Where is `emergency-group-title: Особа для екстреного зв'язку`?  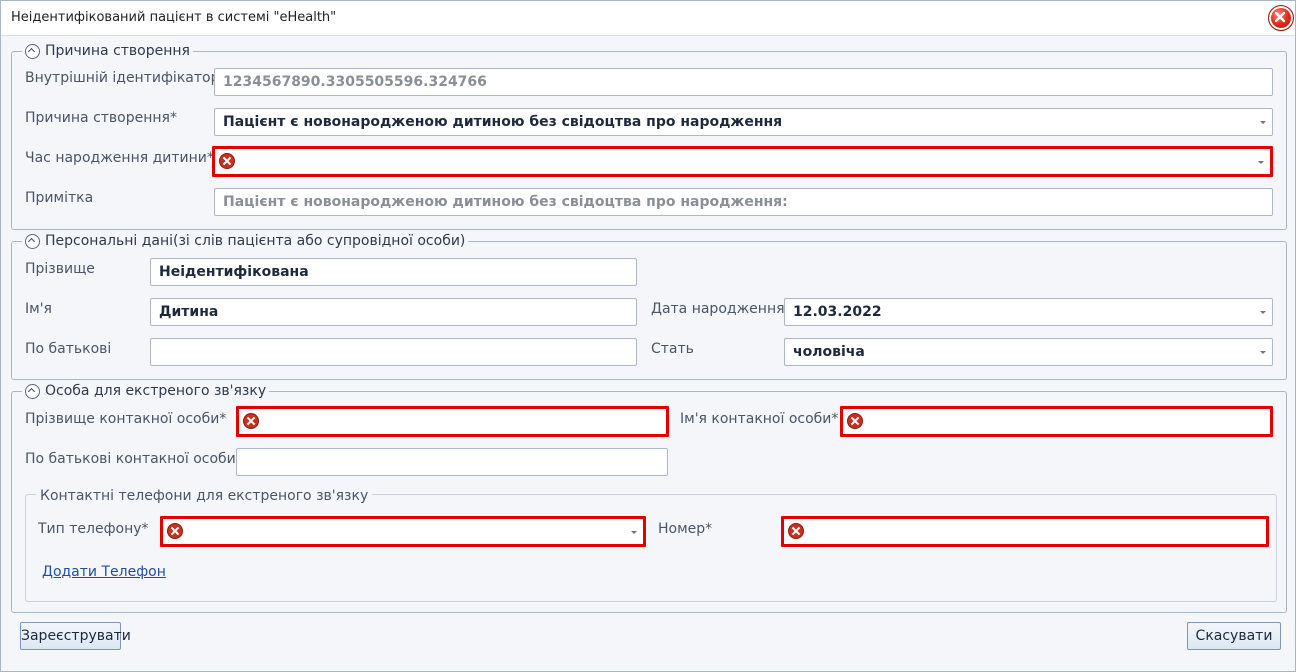 emergency-group-title: Особа для екстреного зв'язку is located at coordinates (156, 391).